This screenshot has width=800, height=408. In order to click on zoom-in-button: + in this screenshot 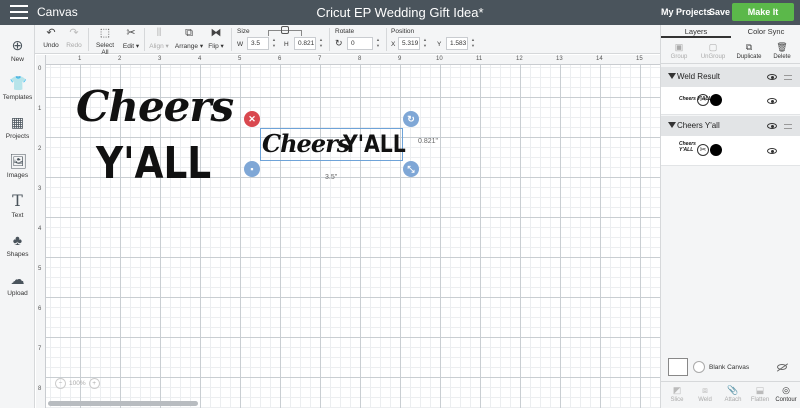, I will do `click(94, 383)`.